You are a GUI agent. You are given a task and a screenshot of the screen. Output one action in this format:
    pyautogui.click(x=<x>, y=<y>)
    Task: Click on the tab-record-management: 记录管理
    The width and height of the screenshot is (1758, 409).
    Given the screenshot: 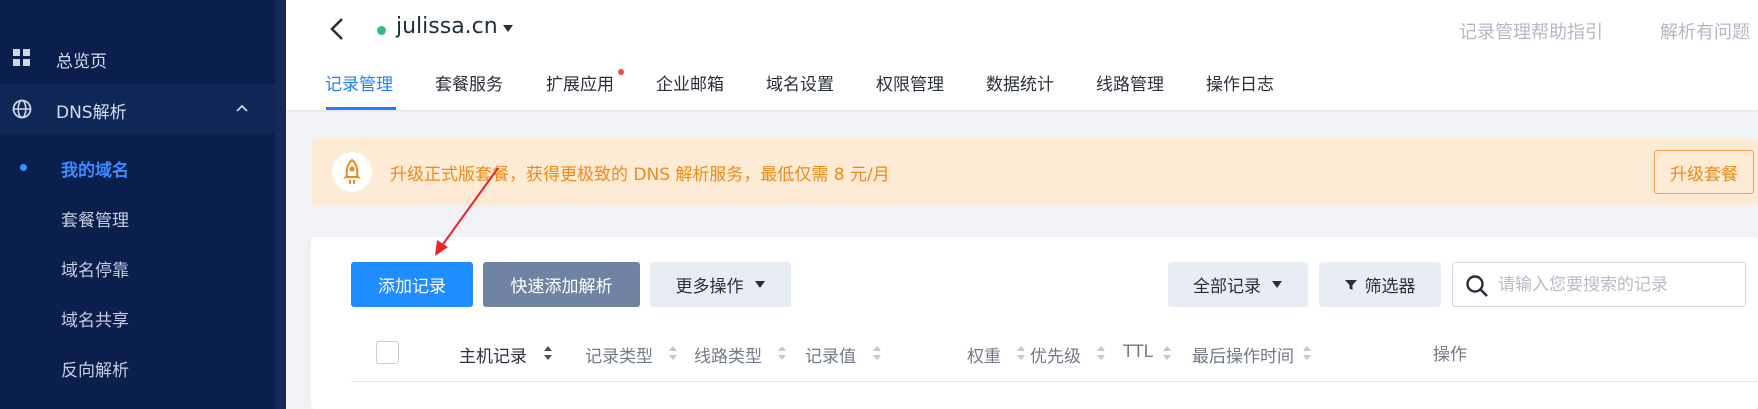 What is the action you would take?
    pyautogui.click(x=359, y=82)
    